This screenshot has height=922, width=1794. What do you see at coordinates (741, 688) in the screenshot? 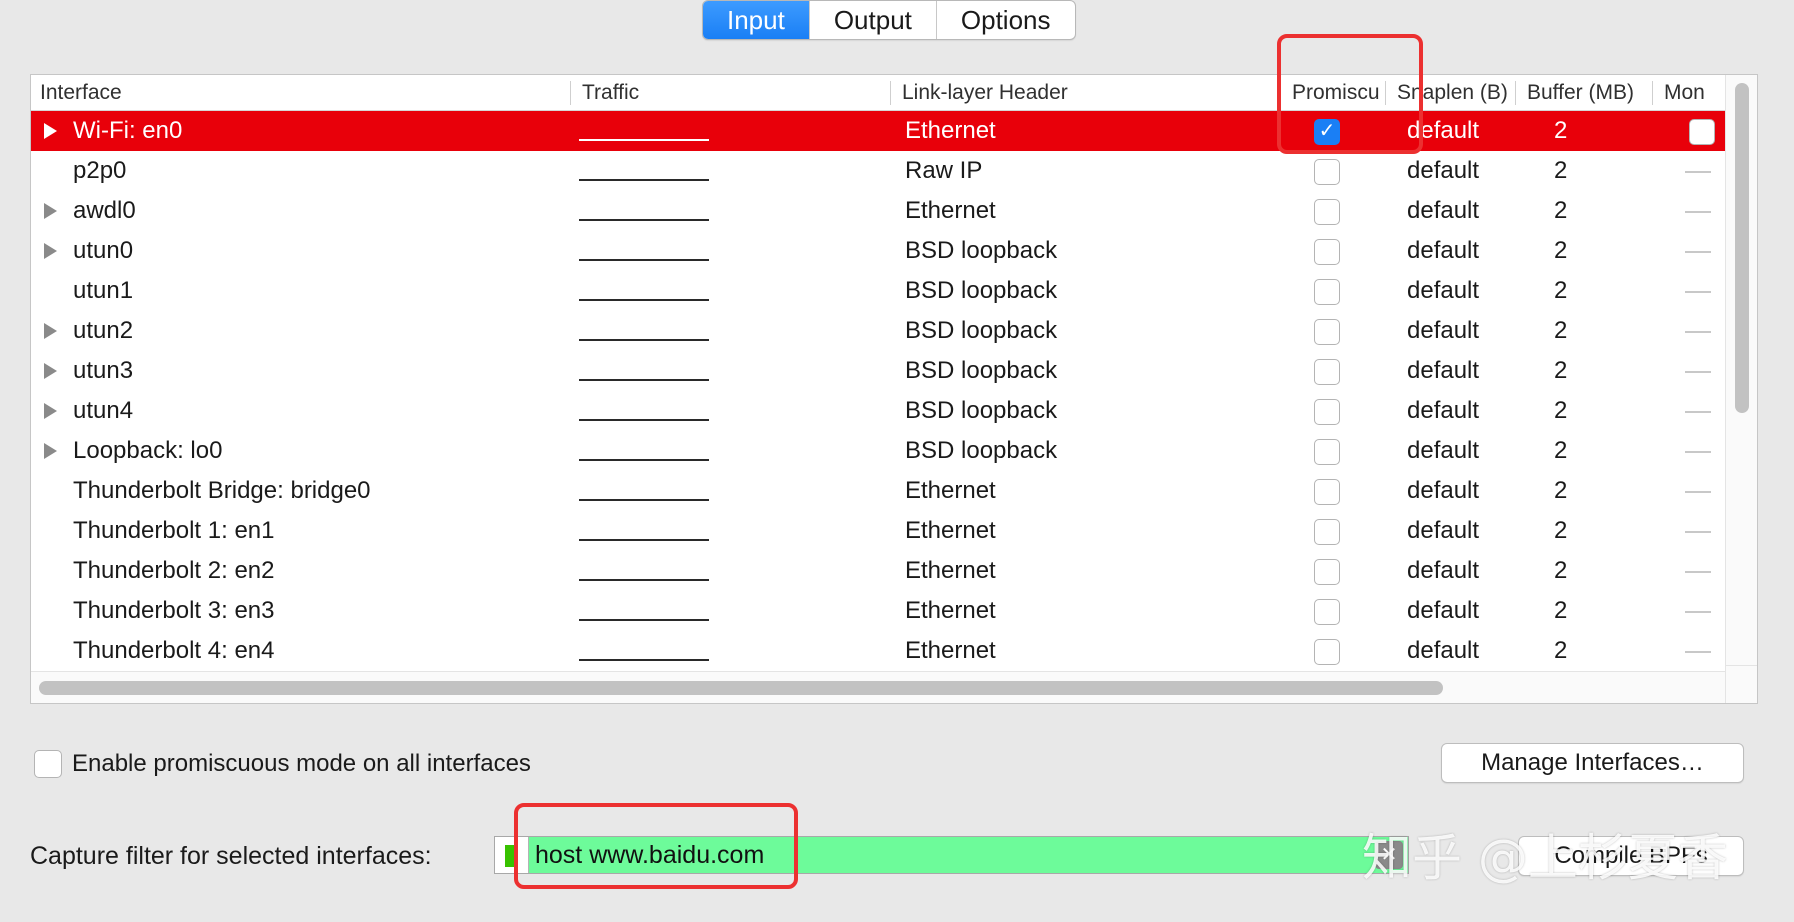
I see `horizontal-scroll-thumb` at bounding box center [741, 688].